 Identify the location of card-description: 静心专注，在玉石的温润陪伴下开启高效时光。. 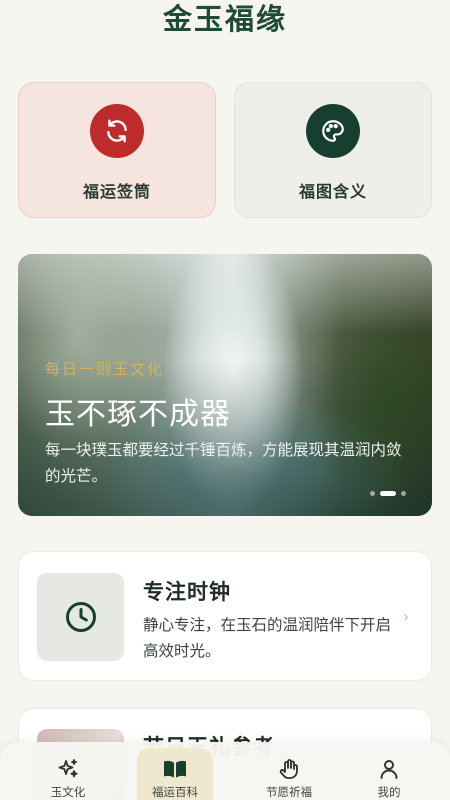
(267, 638).